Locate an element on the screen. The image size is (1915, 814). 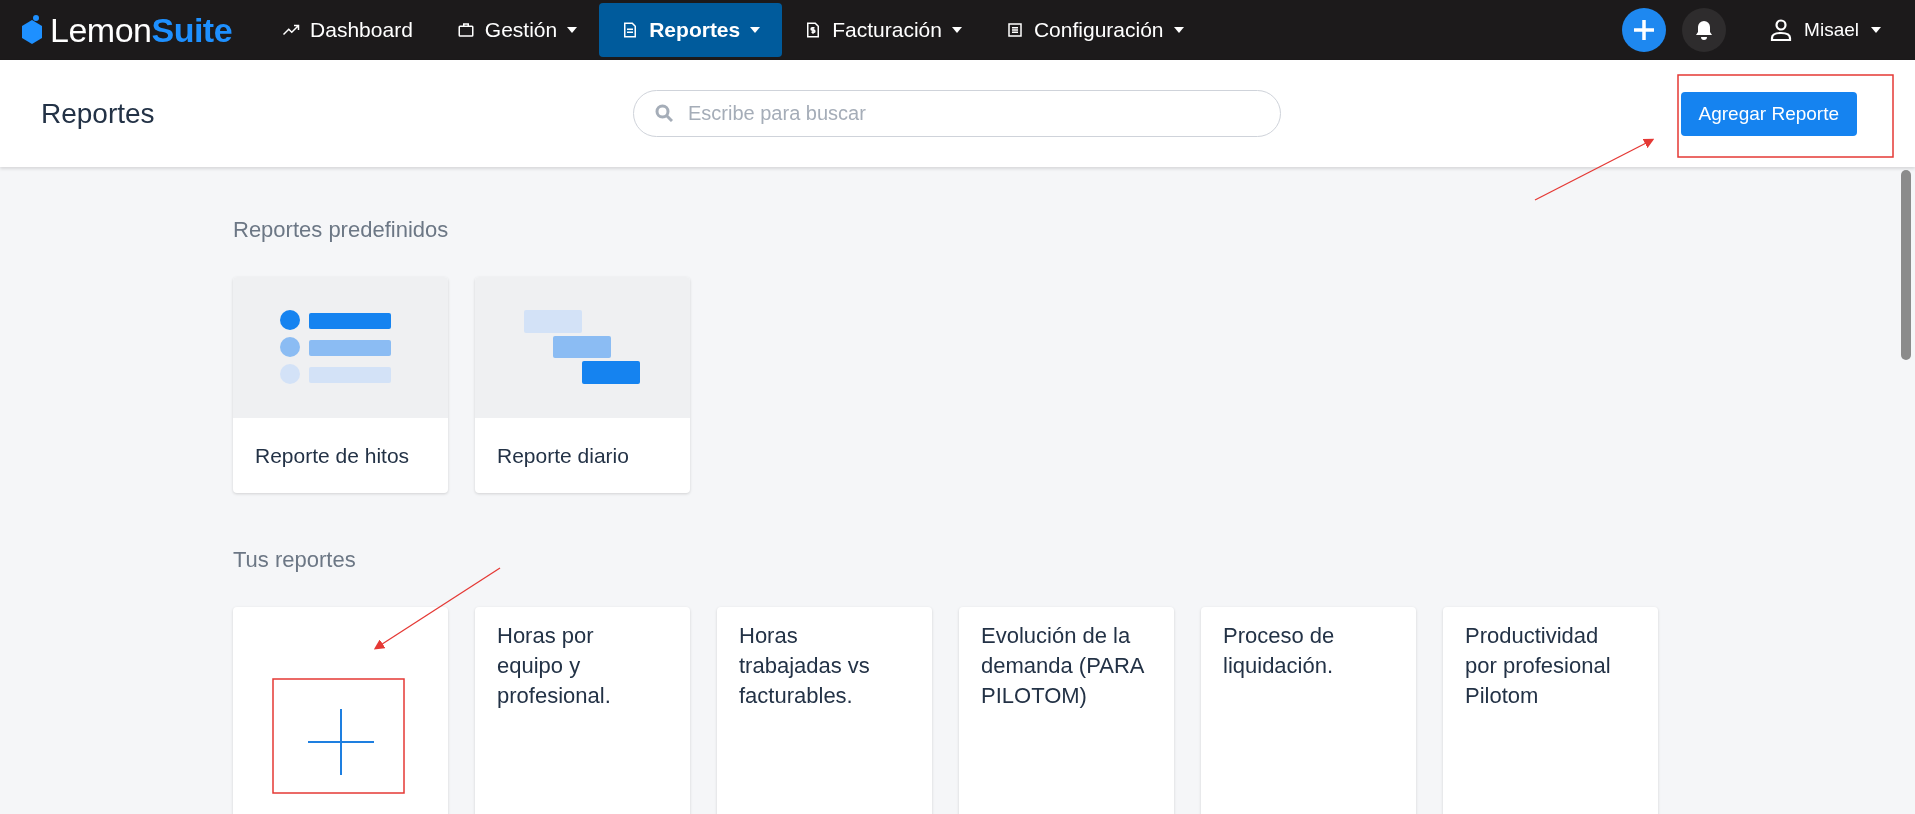
logo-wordmark: LemonSuite is located at coordinates (141, 30).